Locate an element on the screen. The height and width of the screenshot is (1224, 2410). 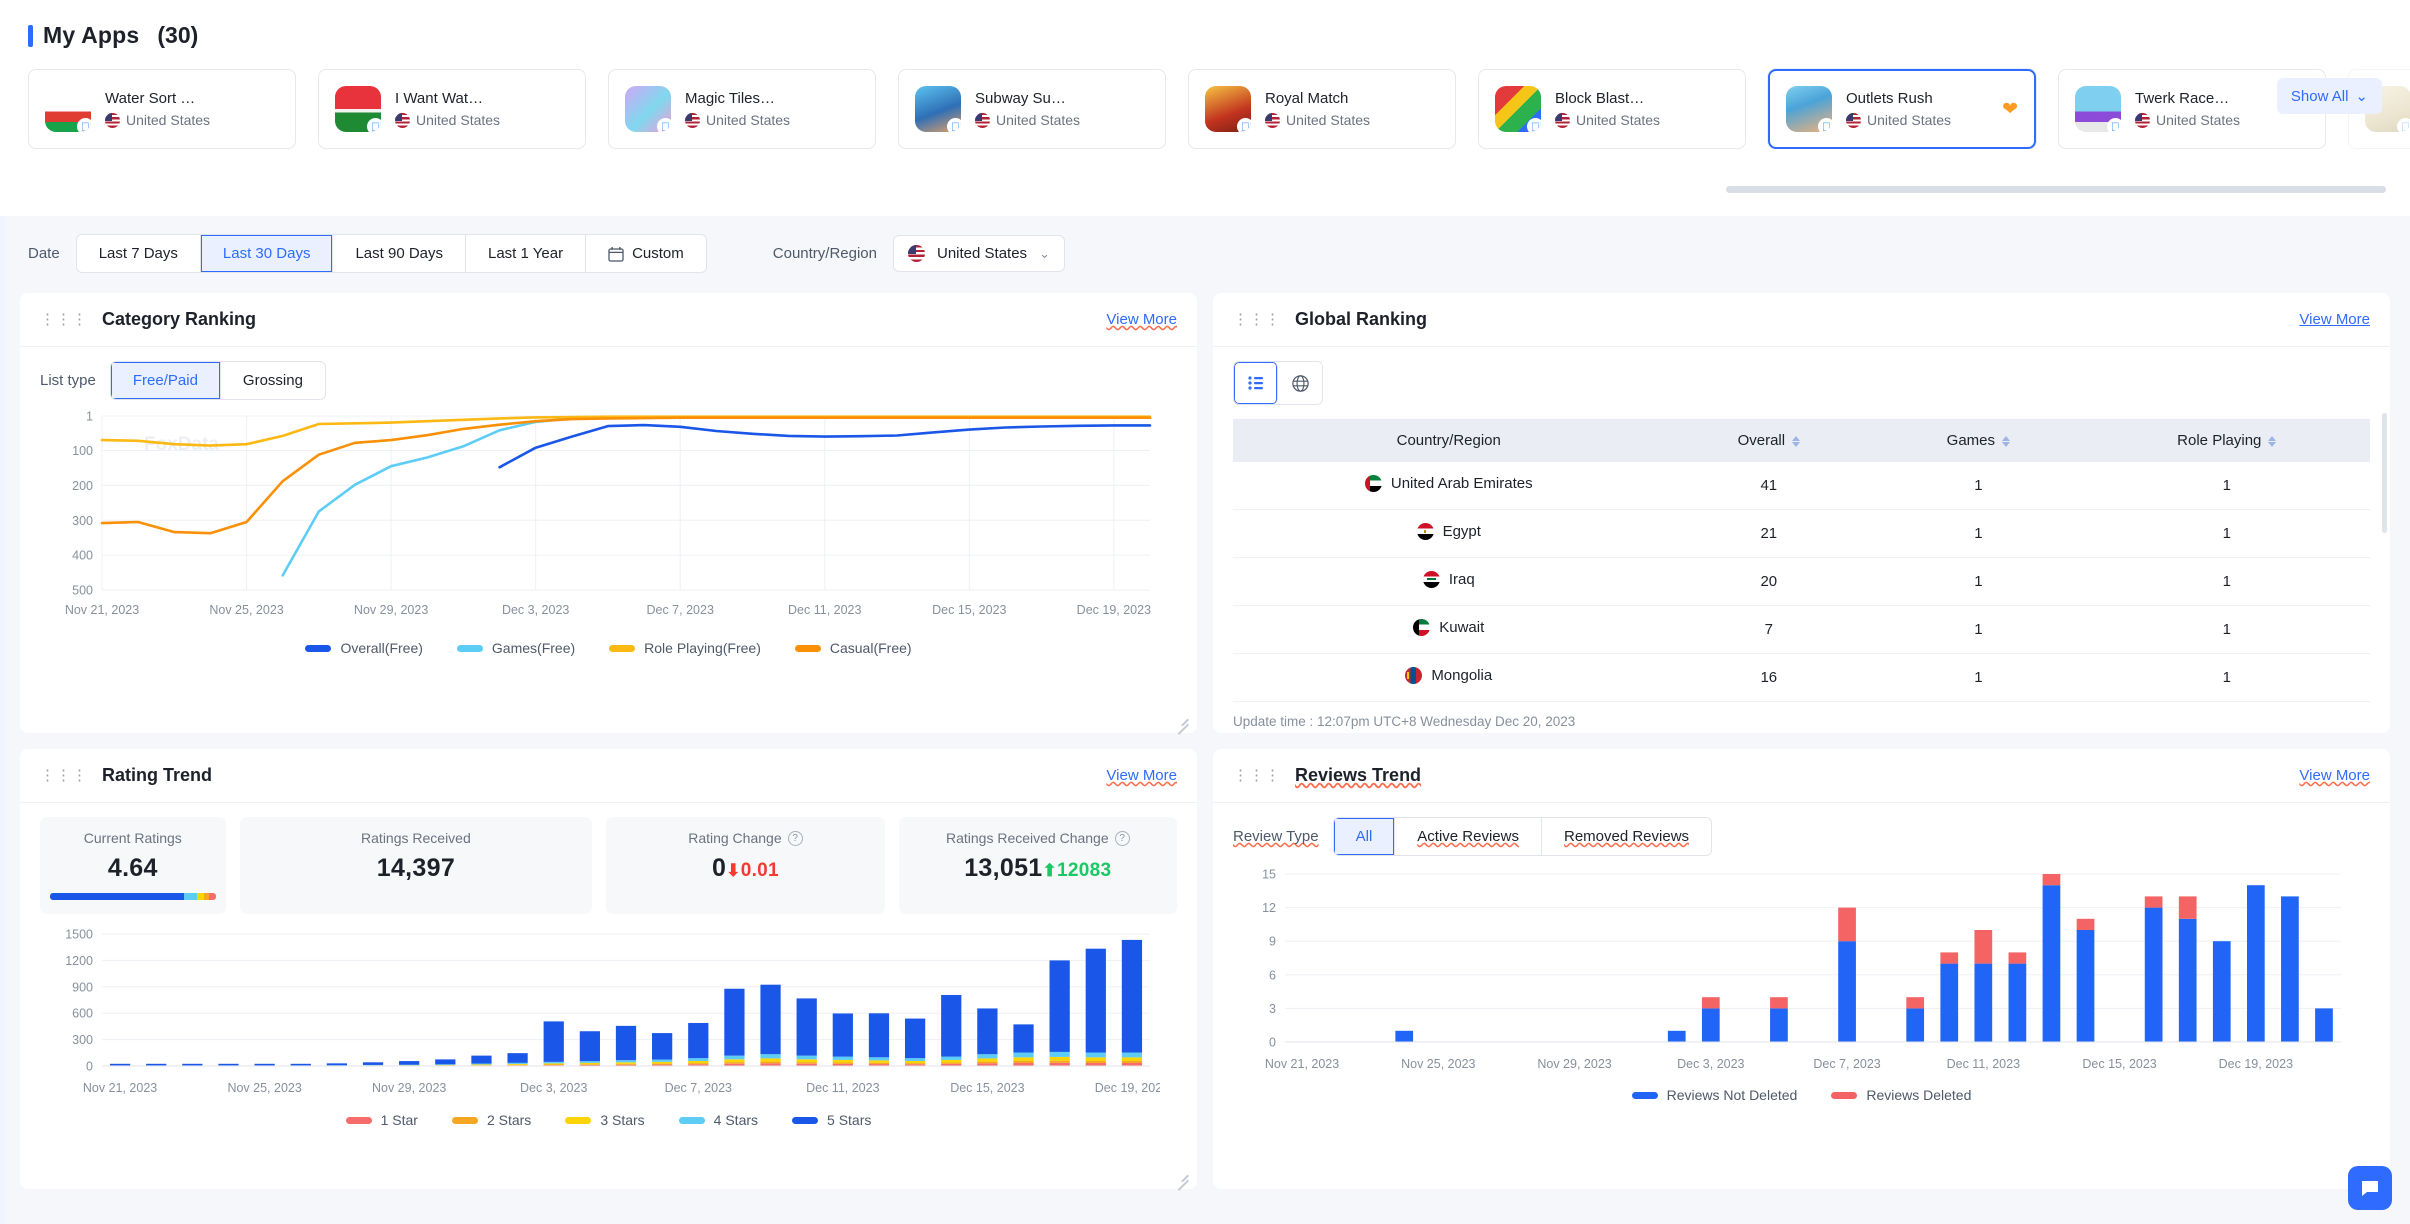
segment-option: Last 1 Year is located at coordinates (526, 253).